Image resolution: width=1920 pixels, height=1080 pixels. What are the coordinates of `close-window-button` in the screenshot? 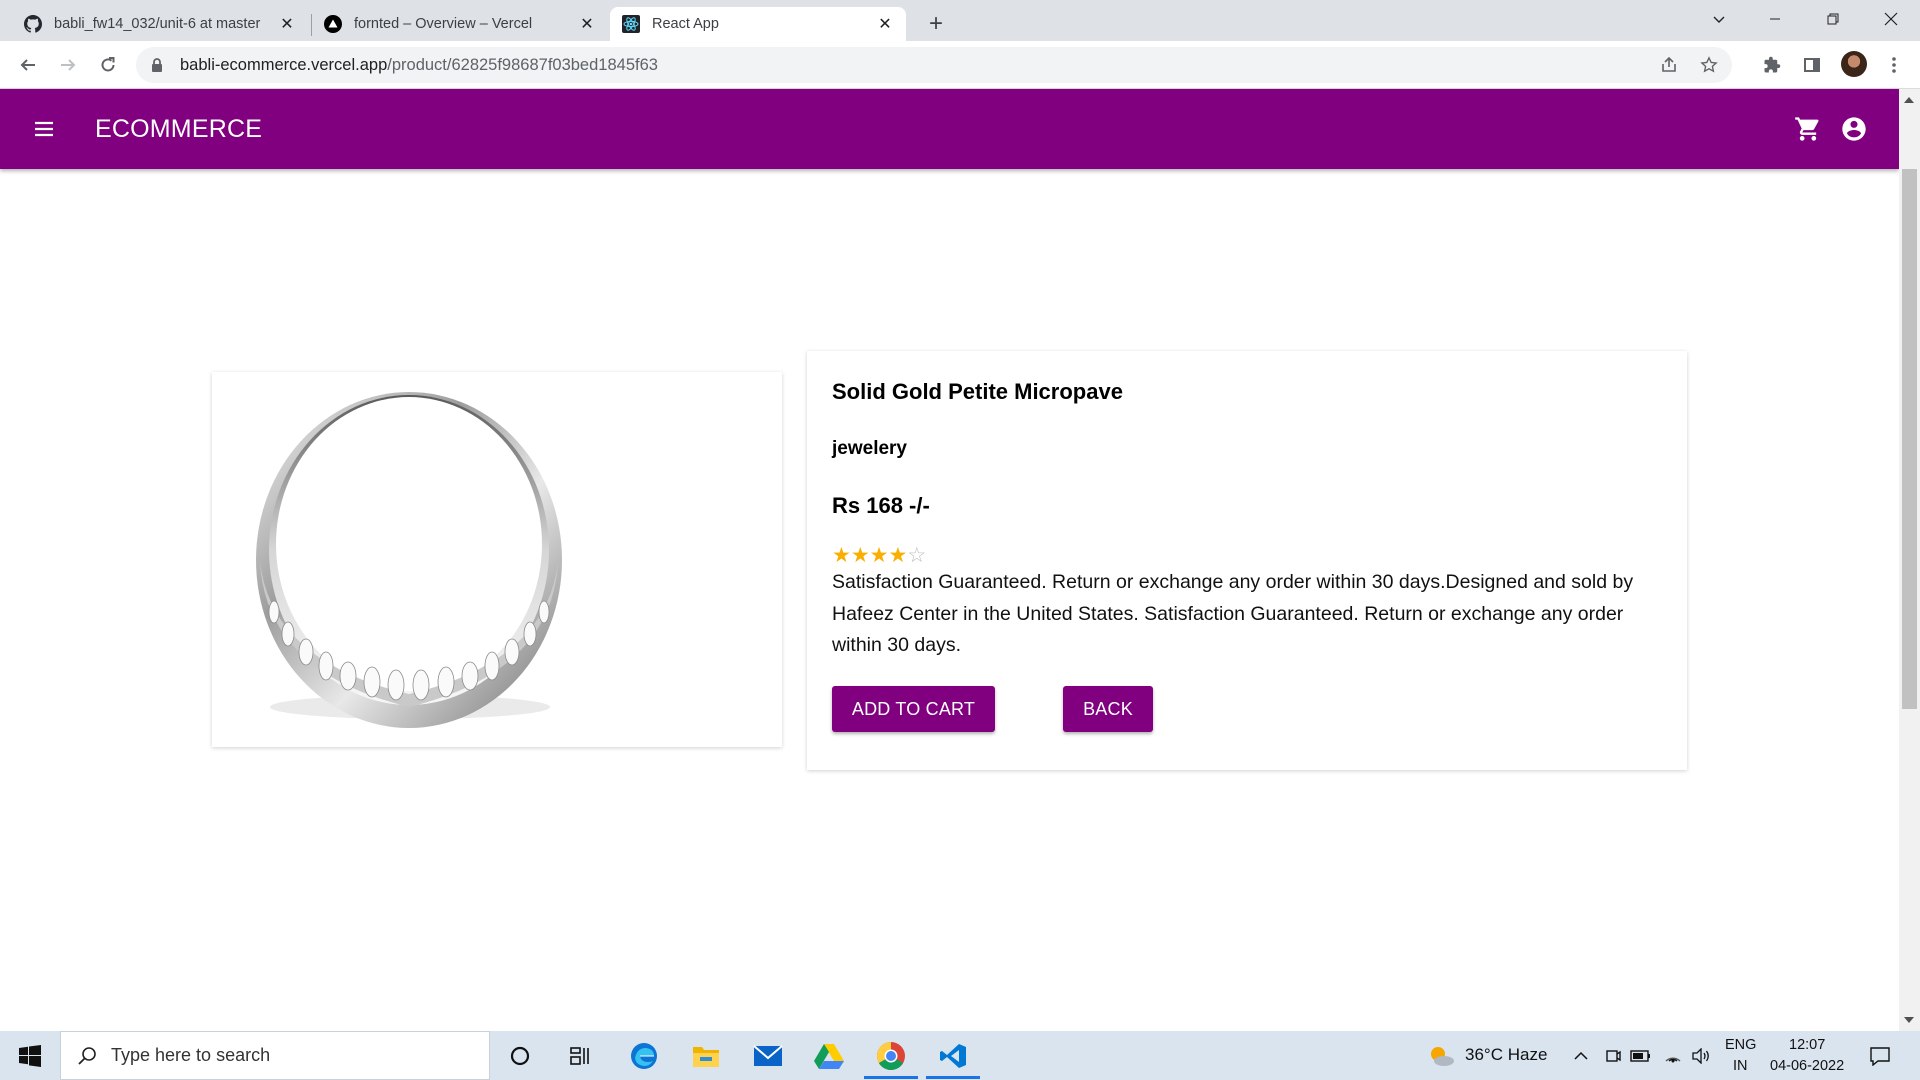 It's located at (1891, 19).